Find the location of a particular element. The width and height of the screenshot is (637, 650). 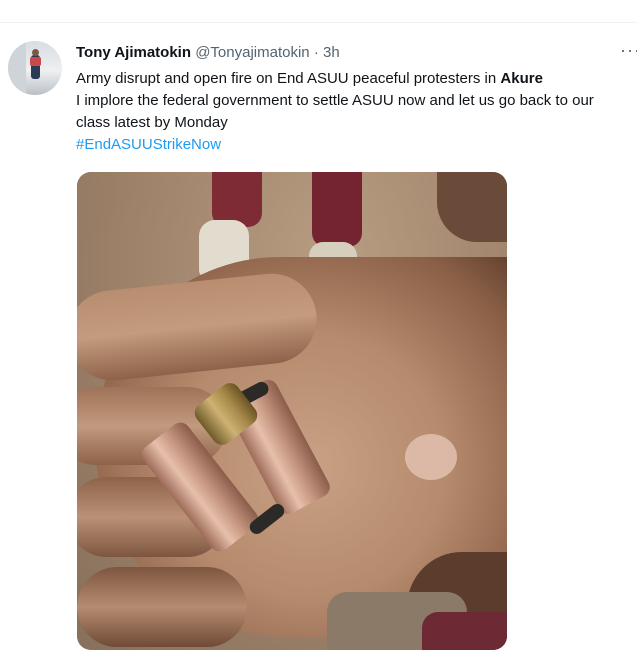

location-bold: Akure is located at coordinates (521, 78).